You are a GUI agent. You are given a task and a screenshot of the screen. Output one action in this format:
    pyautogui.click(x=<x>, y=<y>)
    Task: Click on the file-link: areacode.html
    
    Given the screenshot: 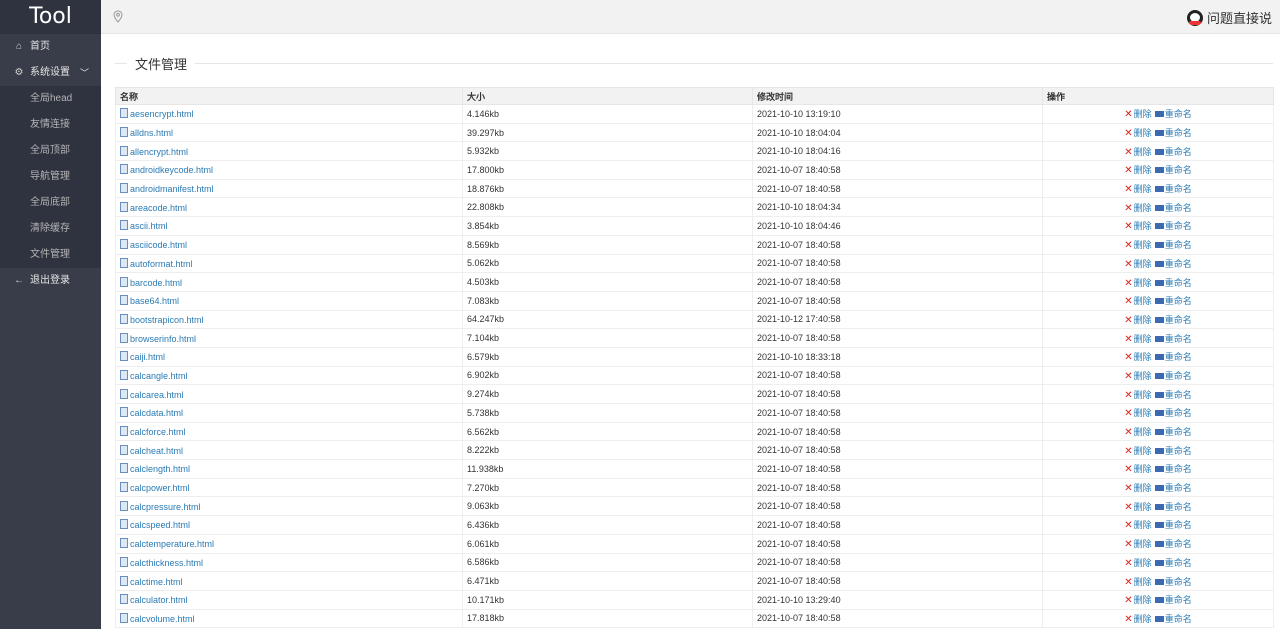 What is the action you would take?
    pyautogui.click(x=158, y=208)
    